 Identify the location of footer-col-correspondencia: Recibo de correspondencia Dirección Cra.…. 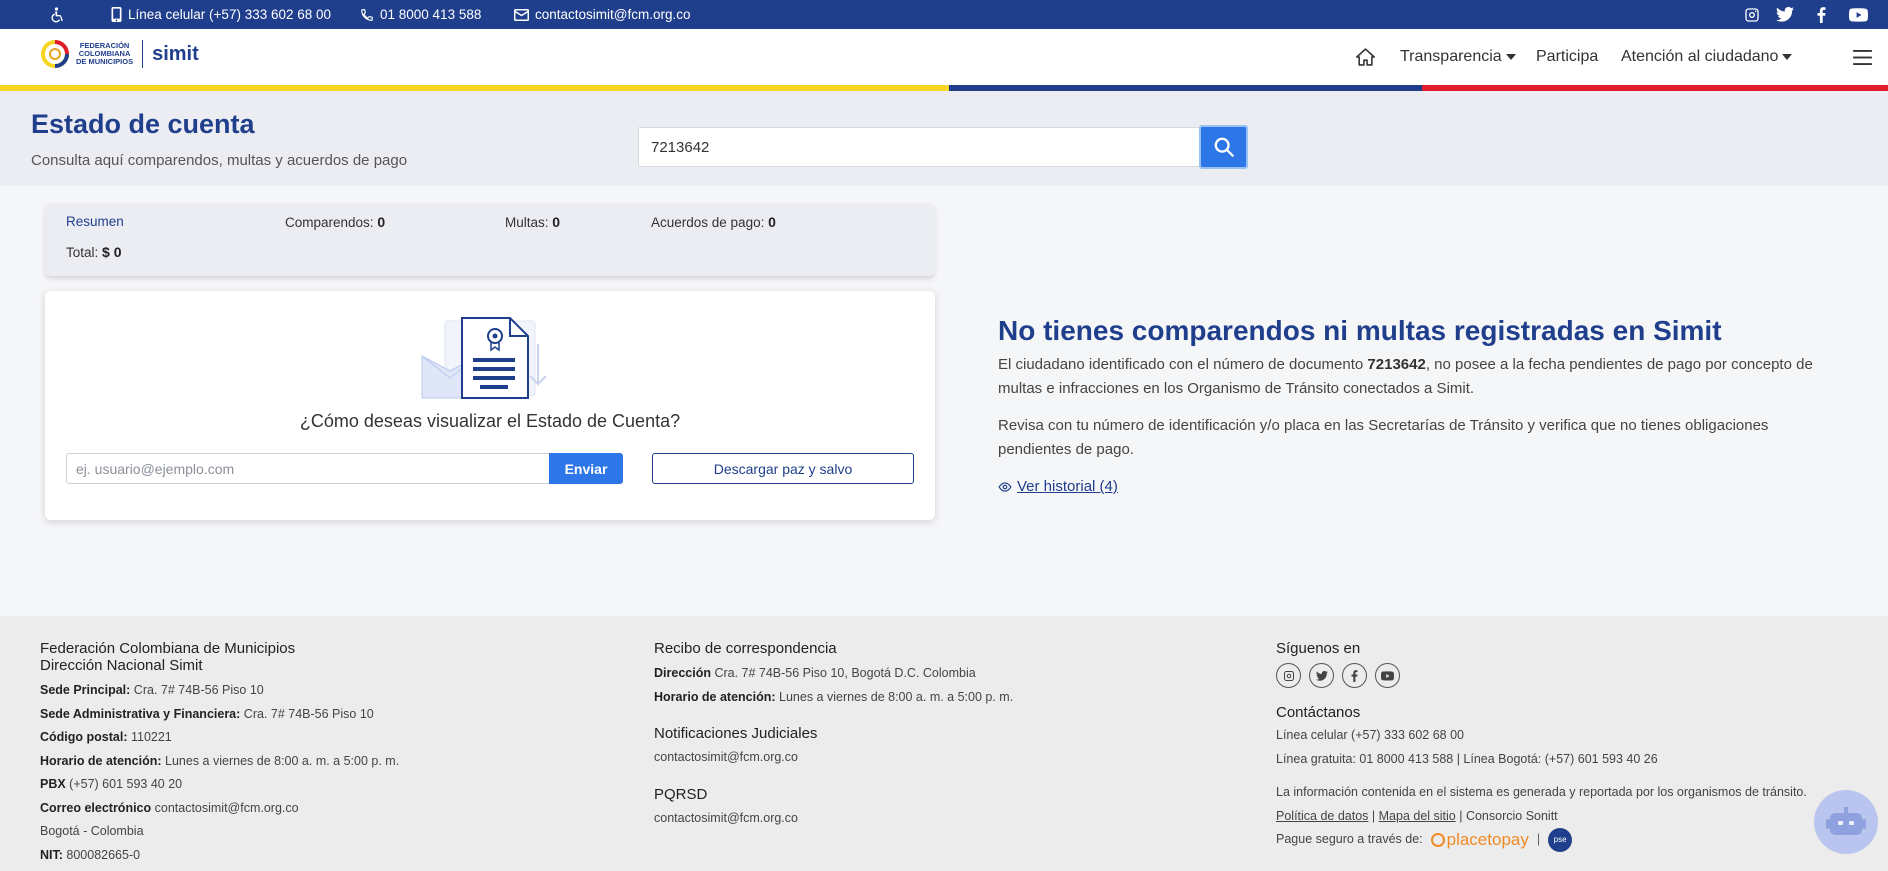
(833, 735).